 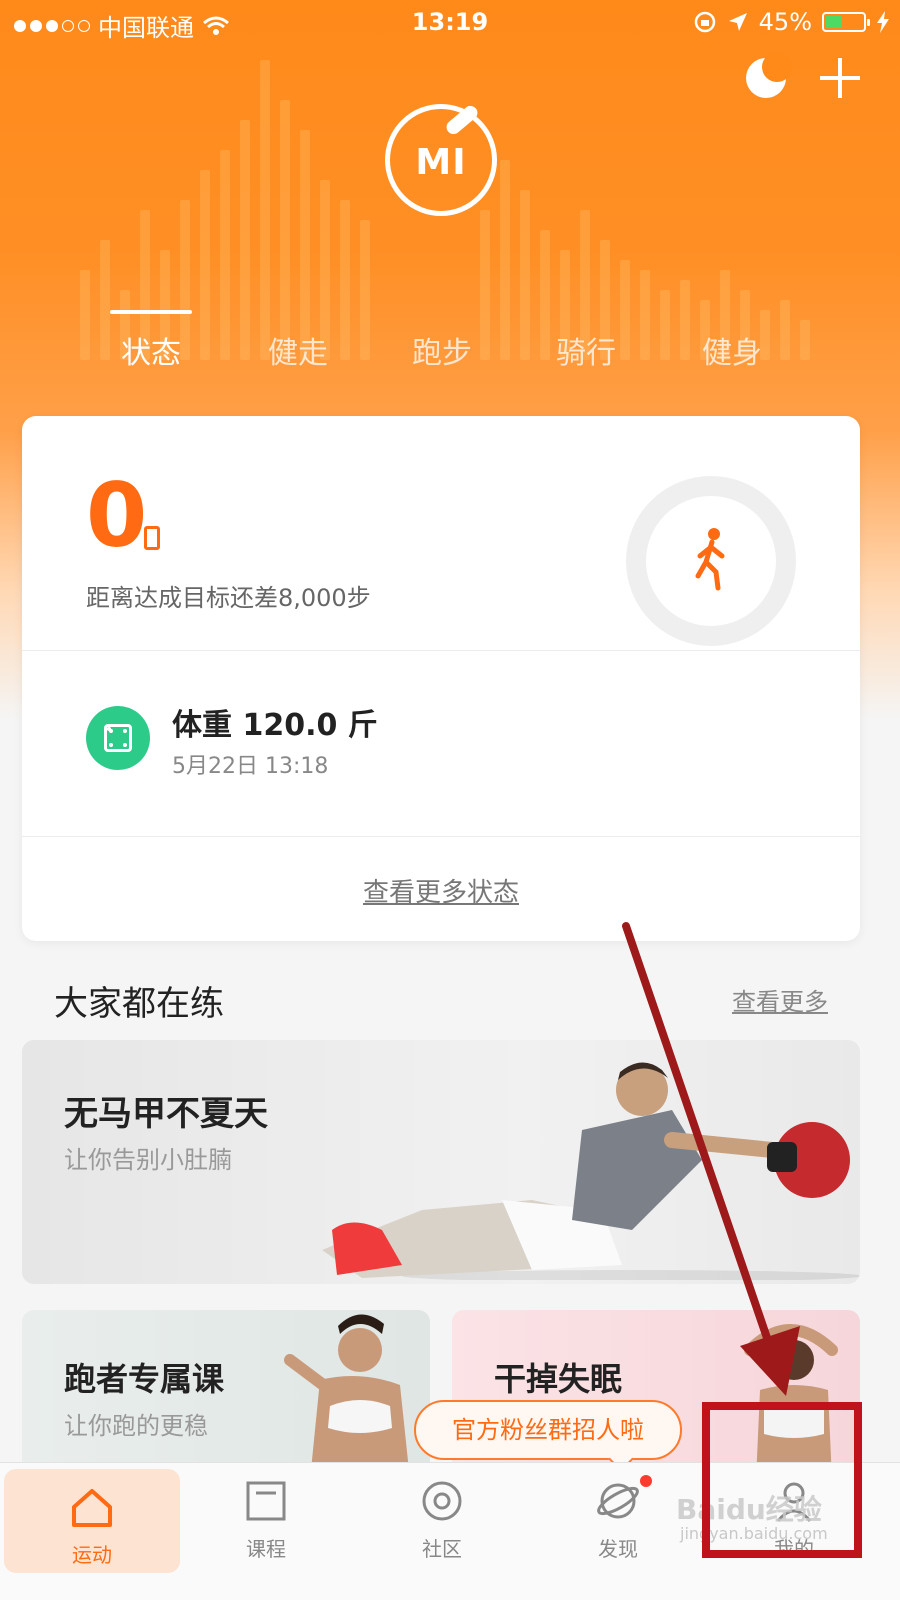 I want to click on notification-badge, so click(x=646, y=1481).